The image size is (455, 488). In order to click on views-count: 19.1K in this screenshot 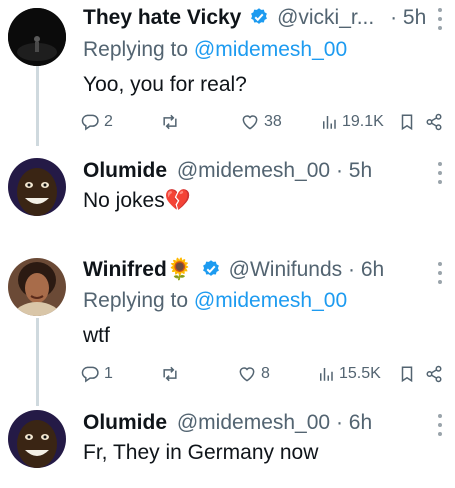, I will do `click(363, 121)`.